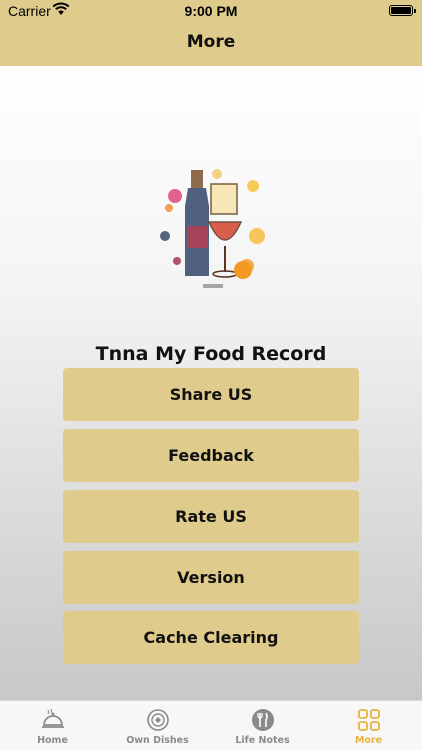 This screenshot has width=422, height=750. I want to click on app-logo, so click(212, 231).